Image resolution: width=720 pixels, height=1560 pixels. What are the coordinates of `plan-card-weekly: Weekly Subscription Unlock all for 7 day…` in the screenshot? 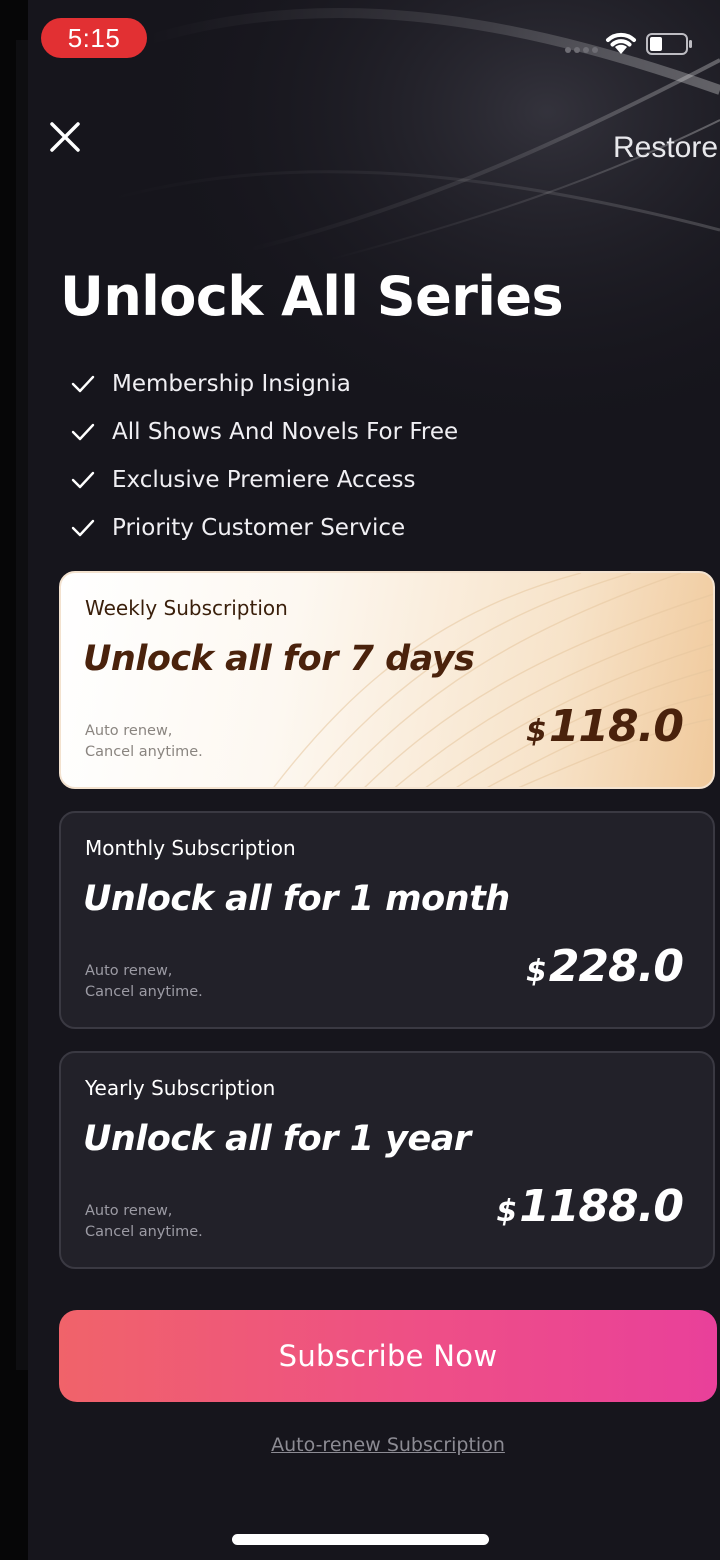 It's located at (387, 680).